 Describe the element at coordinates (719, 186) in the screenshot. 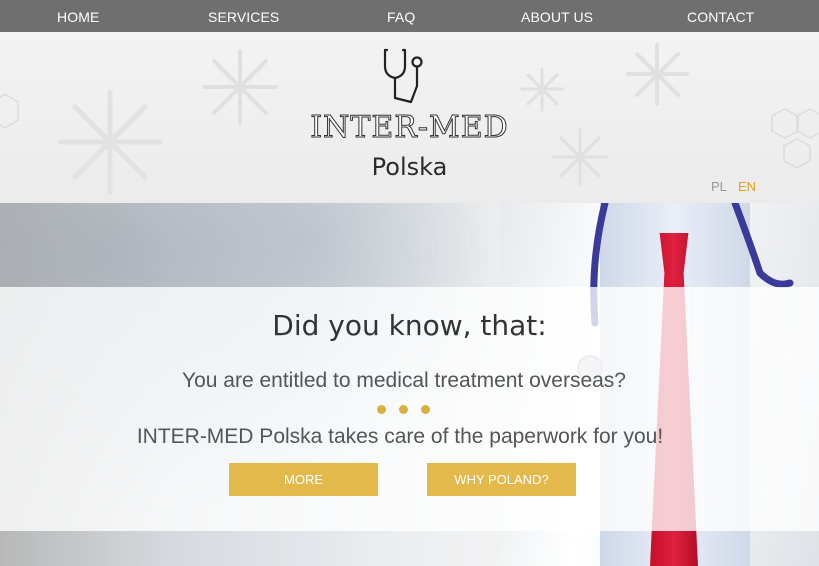

I see `language-pl: PL` at that location.